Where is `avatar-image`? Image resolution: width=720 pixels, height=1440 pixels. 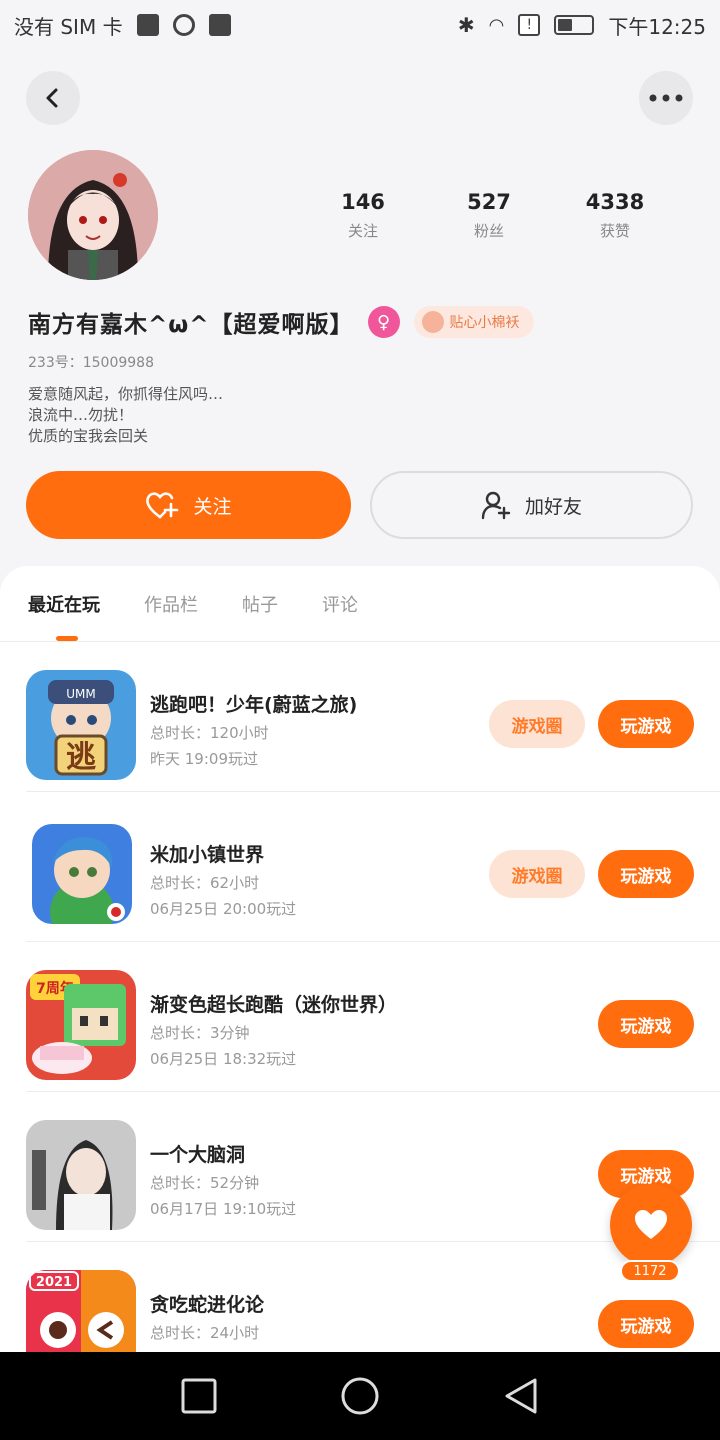
avatar-image is located at coordinates (93, 215).